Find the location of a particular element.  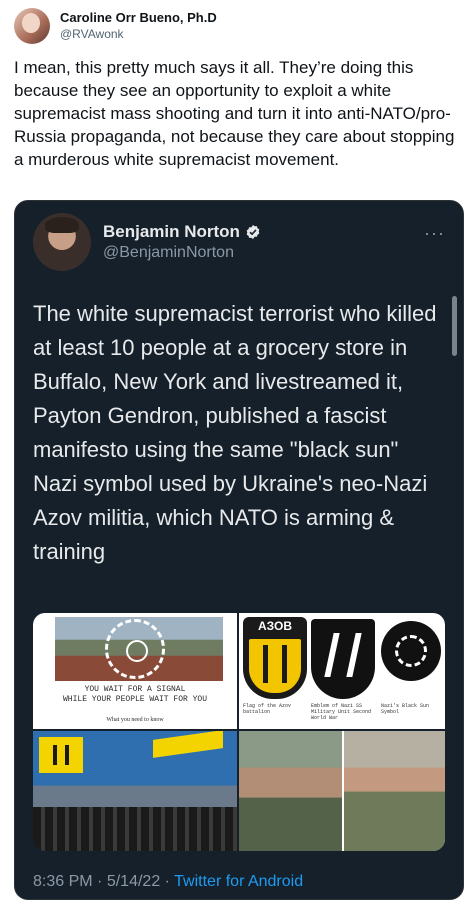

tweet-source-link: Twitter for Android is located at coordinates (238, 881).